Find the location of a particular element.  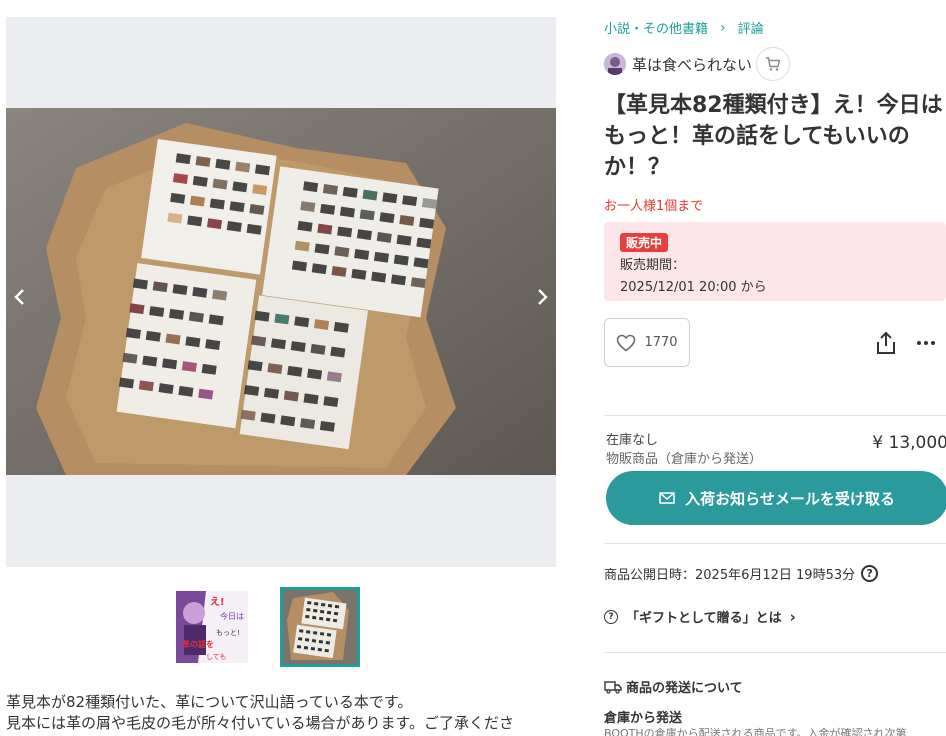

share-button is located at coordinates (886, 343).